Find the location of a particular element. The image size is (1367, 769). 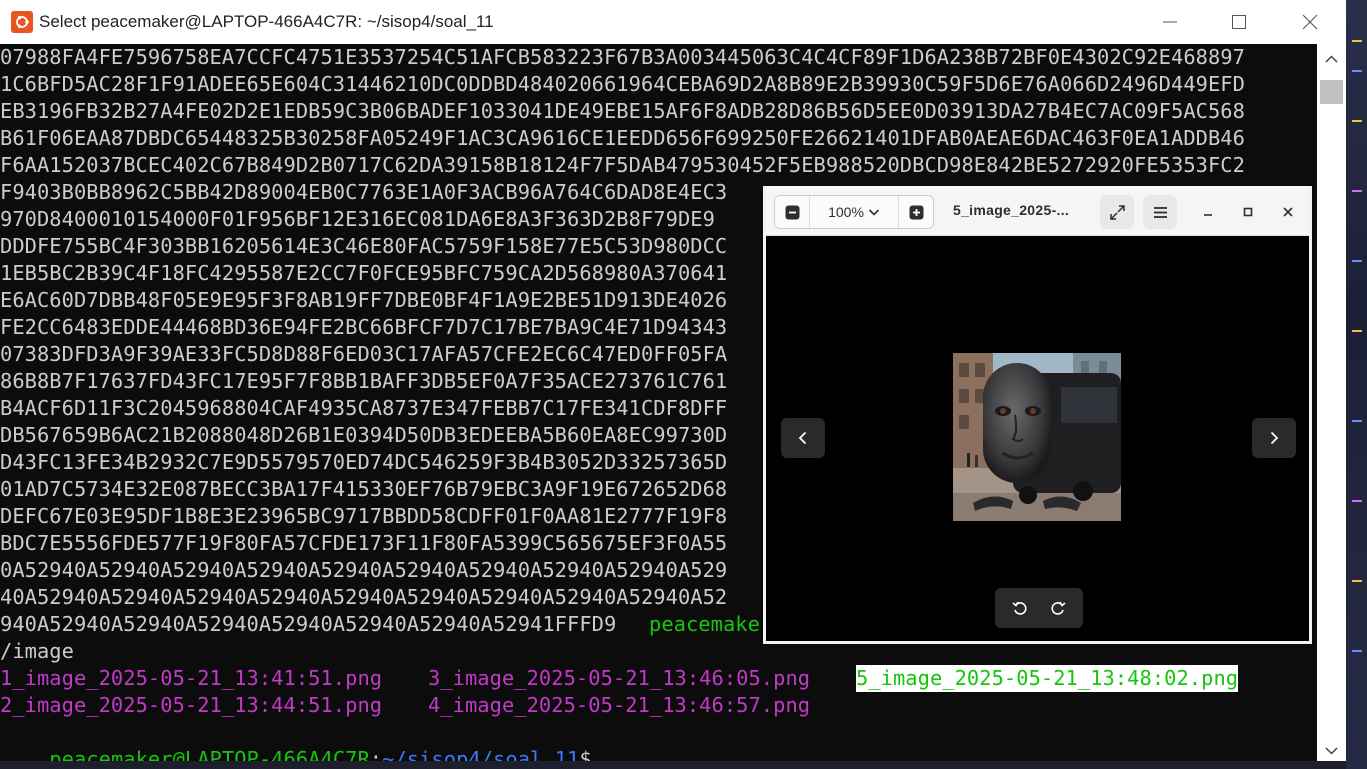

zoom-level: 100% is located at coordinates (846, 212).